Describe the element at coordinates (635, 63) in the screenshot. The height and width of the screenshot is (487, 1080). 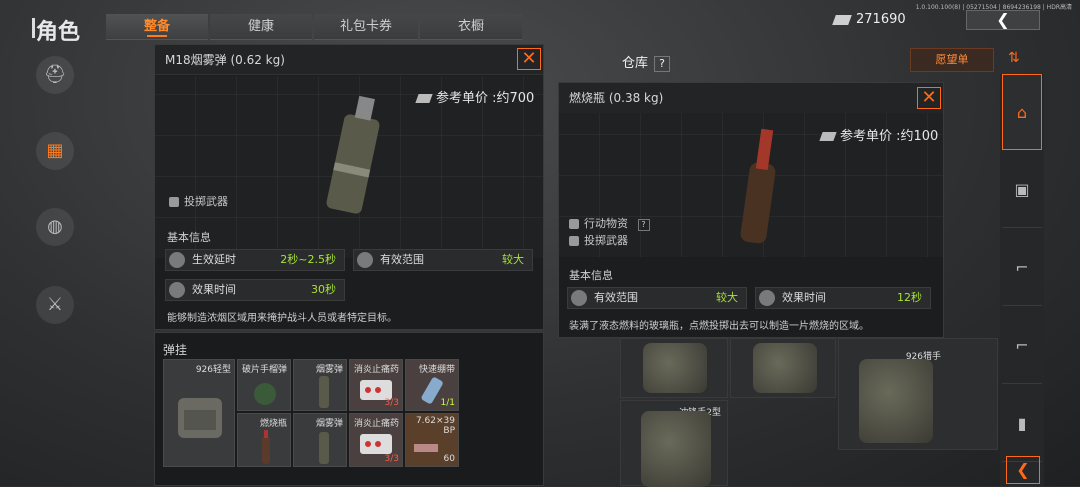
I see `warehouse-title: 仓库` at that location.